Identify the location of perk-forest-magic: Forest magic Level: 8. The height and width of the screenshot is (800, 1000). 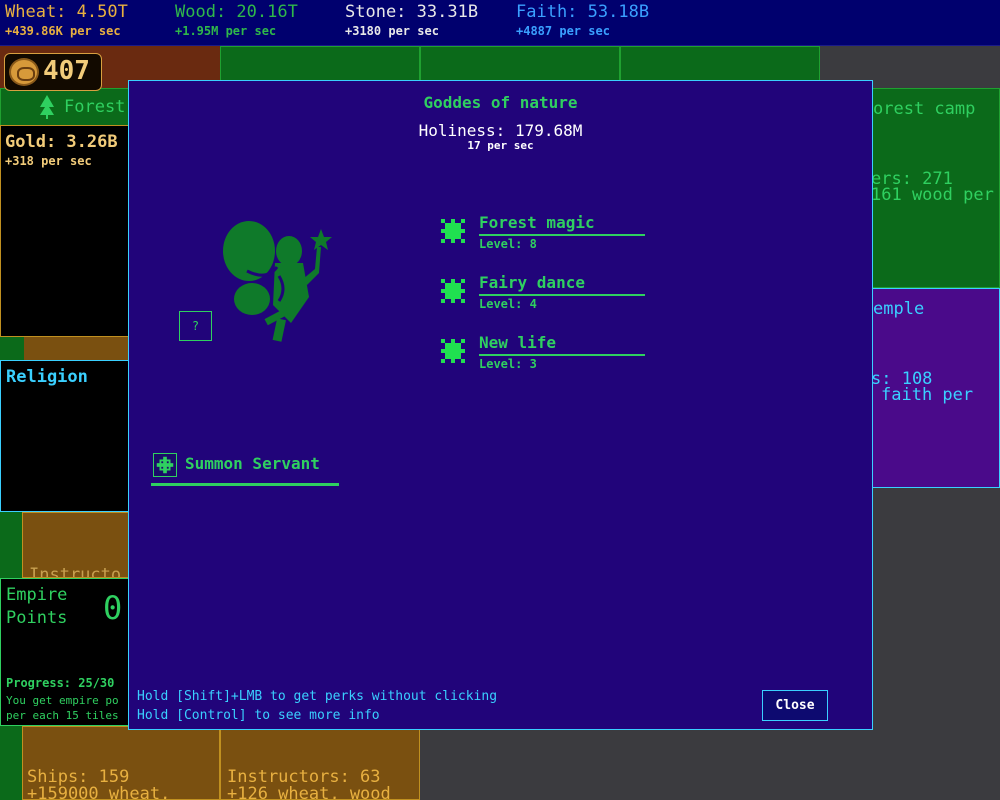
(551, 238).